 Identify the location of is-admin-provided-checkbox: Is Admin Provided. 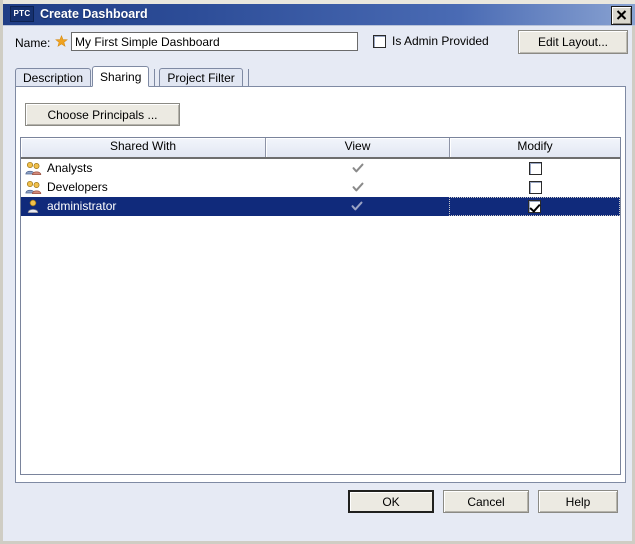
(431, 41).